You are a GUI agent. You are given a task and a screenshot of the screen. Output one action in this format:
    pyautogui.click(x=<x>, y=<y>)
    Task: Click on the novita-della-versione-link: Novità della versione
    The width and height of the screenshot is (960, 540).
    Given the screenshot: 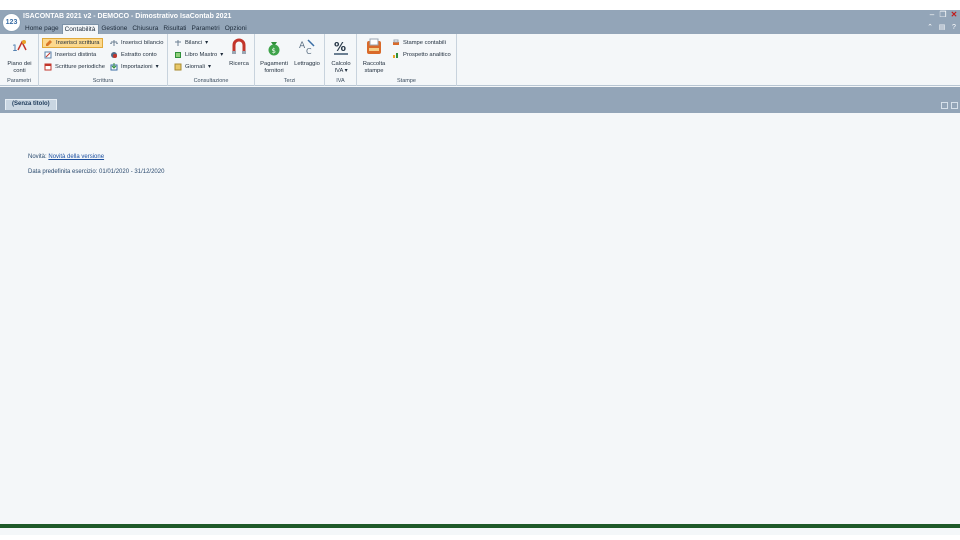 What is the action you would take?
    pyautogui.click(x=76, y=157)
    